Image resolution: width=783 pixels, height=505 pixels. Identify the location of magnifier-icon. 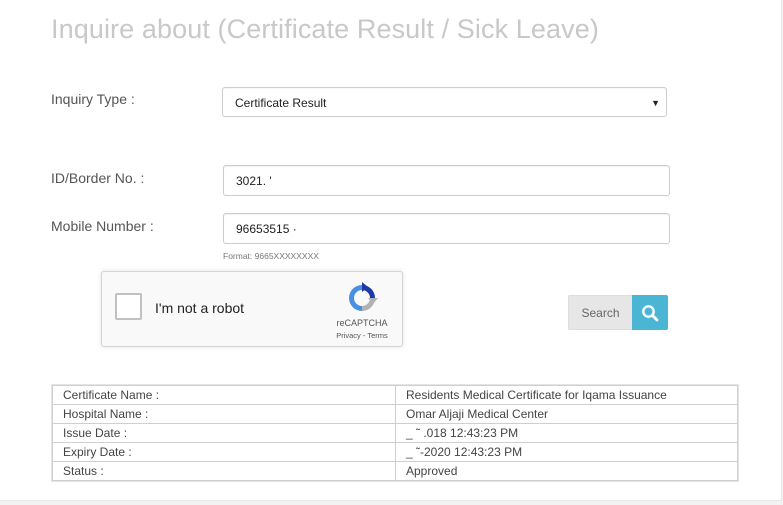
(650, 312).